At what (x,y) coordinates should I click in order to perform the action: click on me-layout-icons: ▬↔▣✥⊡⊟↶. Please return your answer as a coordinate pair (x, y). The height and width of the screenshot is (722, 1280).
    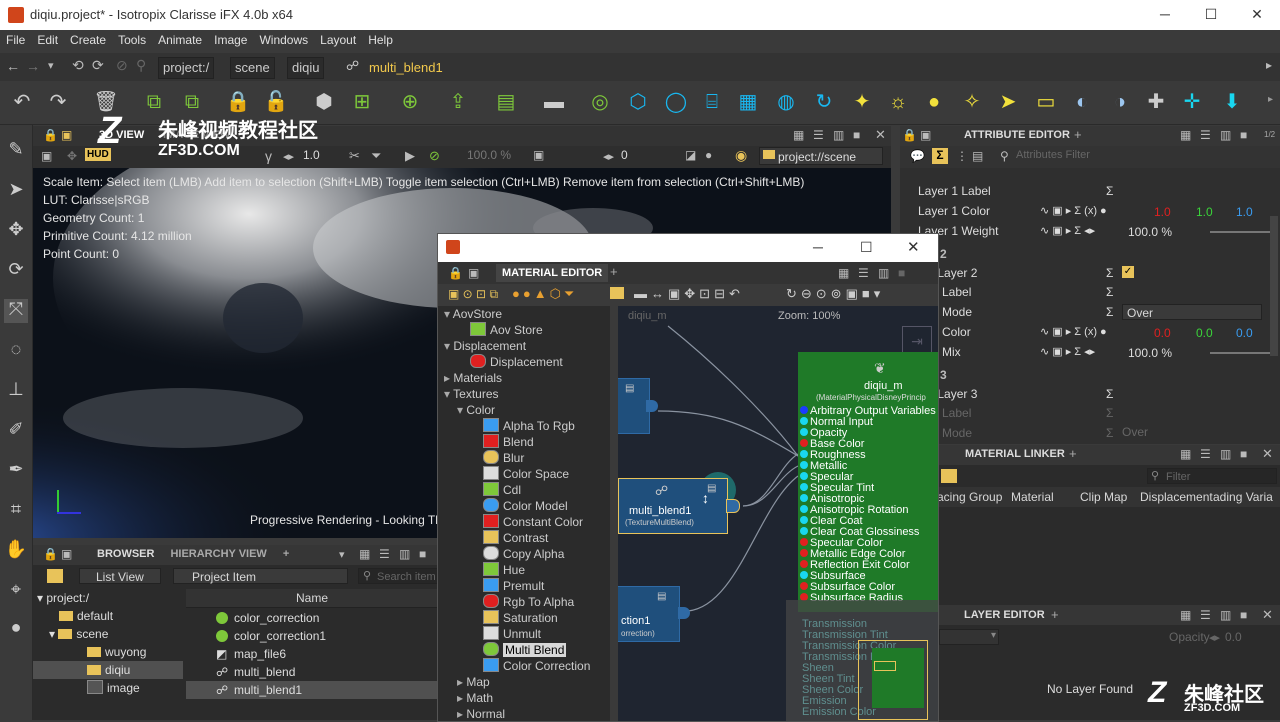
    Looking at the image, I should click on (689, 294).